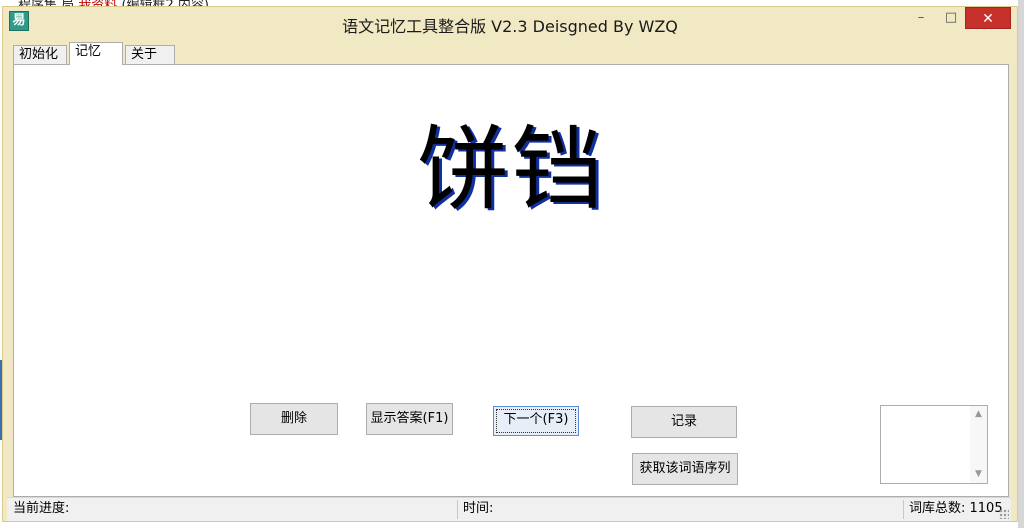  What do you see at coordinates (978, 414) in the screenshot?
I see `scroll-up-icon: ▲` at bounding box center [978, 414].